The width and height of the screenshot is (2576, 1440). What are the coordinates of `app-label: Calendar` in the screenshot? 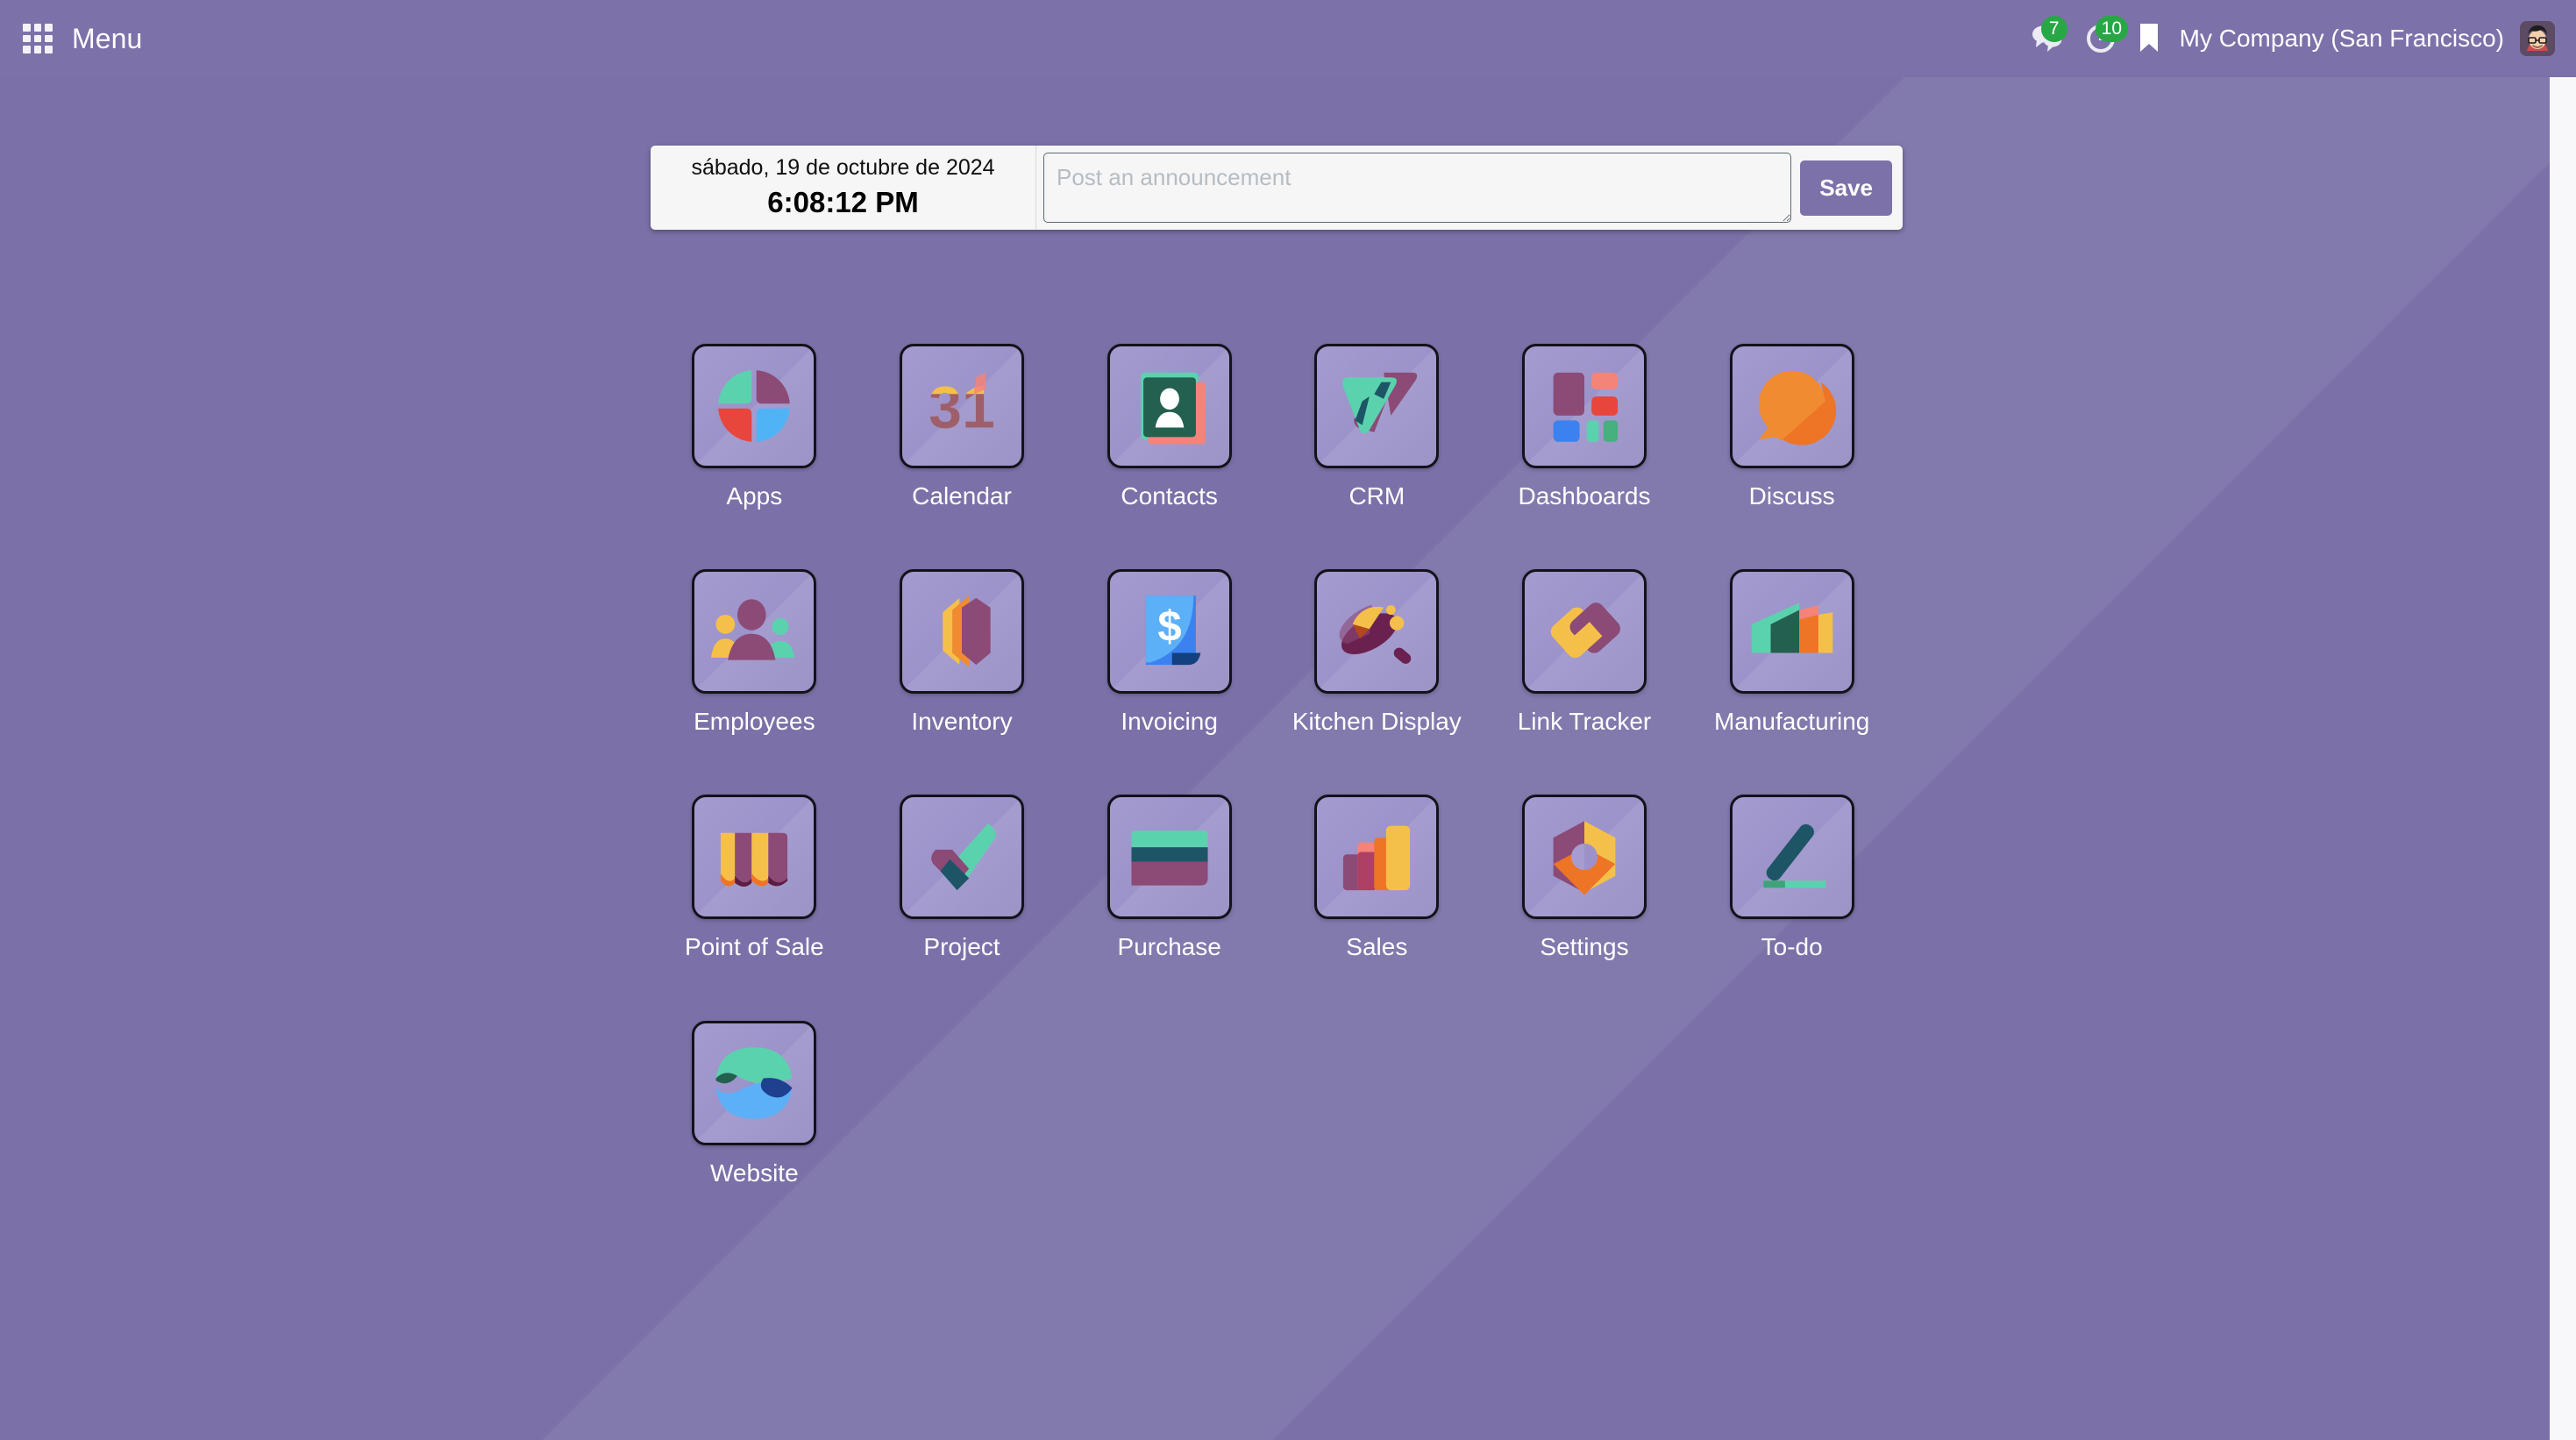 It's located at (962, 496).